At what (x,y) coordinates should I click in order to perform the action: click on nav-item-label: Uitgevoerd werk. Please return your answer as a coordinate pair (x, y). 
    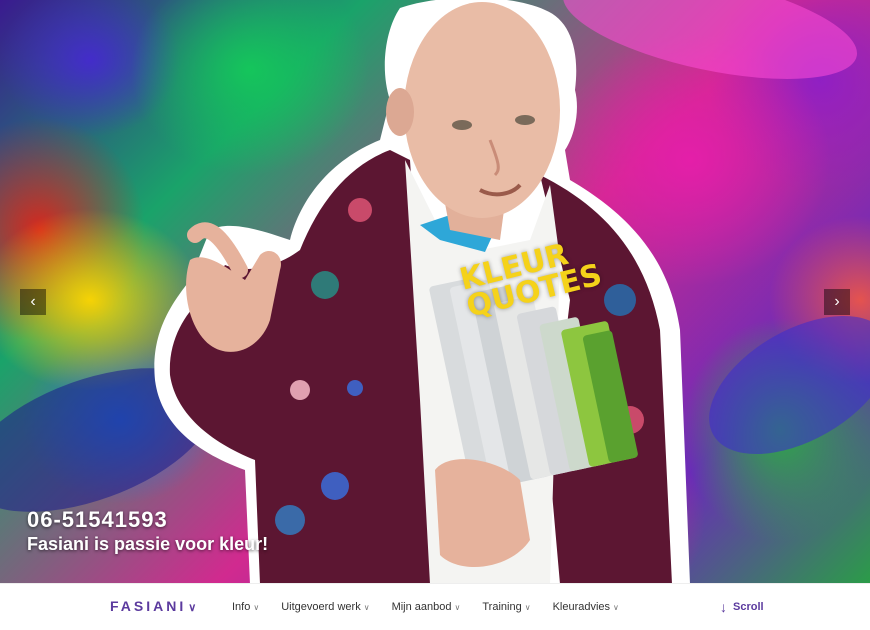
    Looking at the image, I should click on (321, 607).